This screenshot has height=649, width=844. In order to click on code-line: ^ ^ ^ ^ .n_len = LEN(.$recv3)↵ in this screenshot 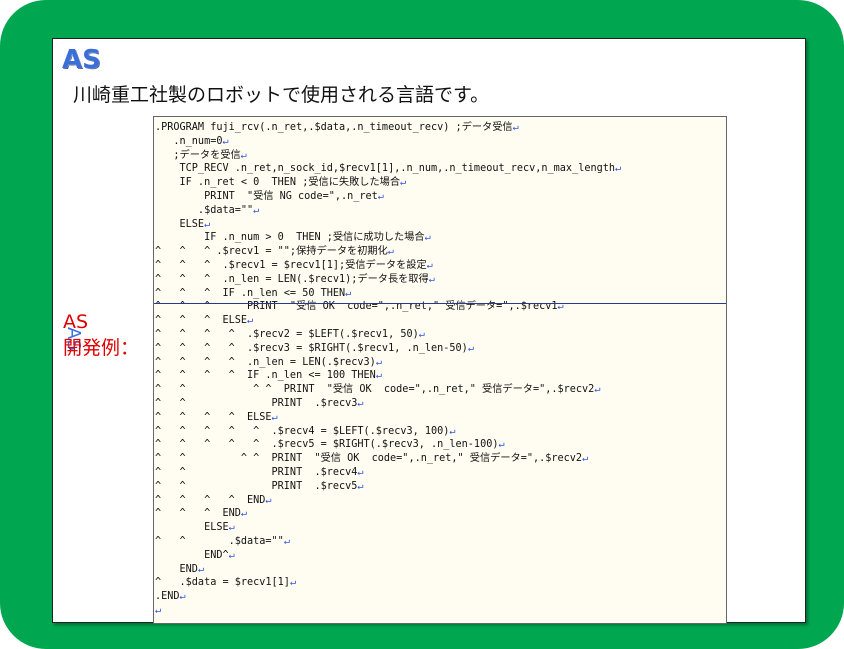, I will do `click(268, 362)`.